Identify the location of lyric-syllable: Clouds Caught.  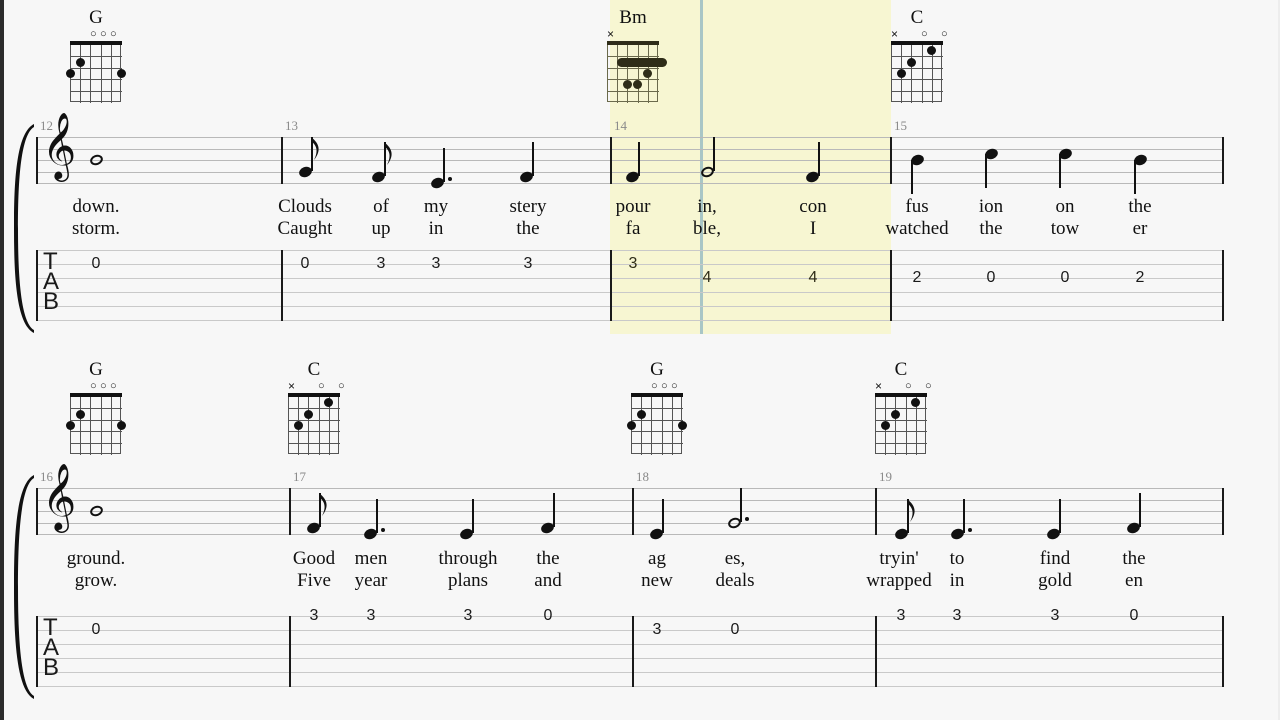
(305, 218).